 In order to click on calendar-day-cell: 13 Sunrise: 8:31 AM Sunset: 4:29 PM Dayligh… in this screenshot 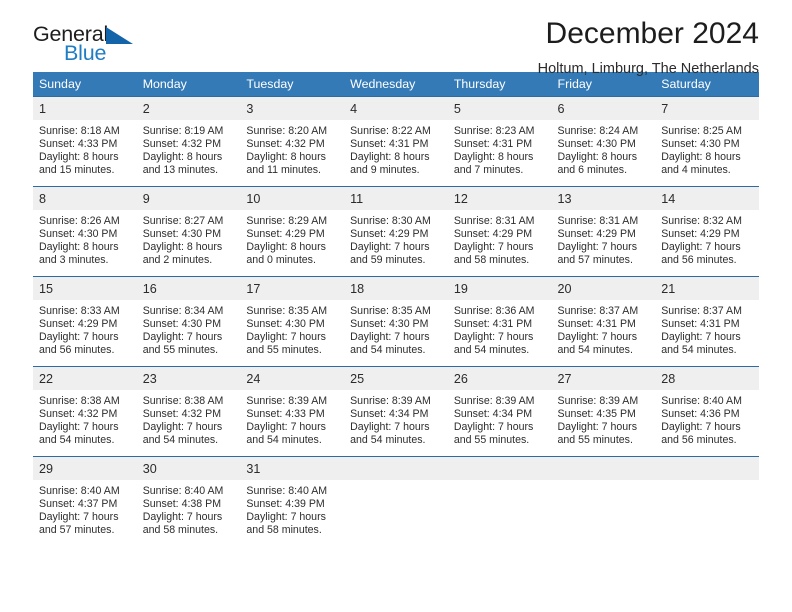, I will do `click(603, 231)`.